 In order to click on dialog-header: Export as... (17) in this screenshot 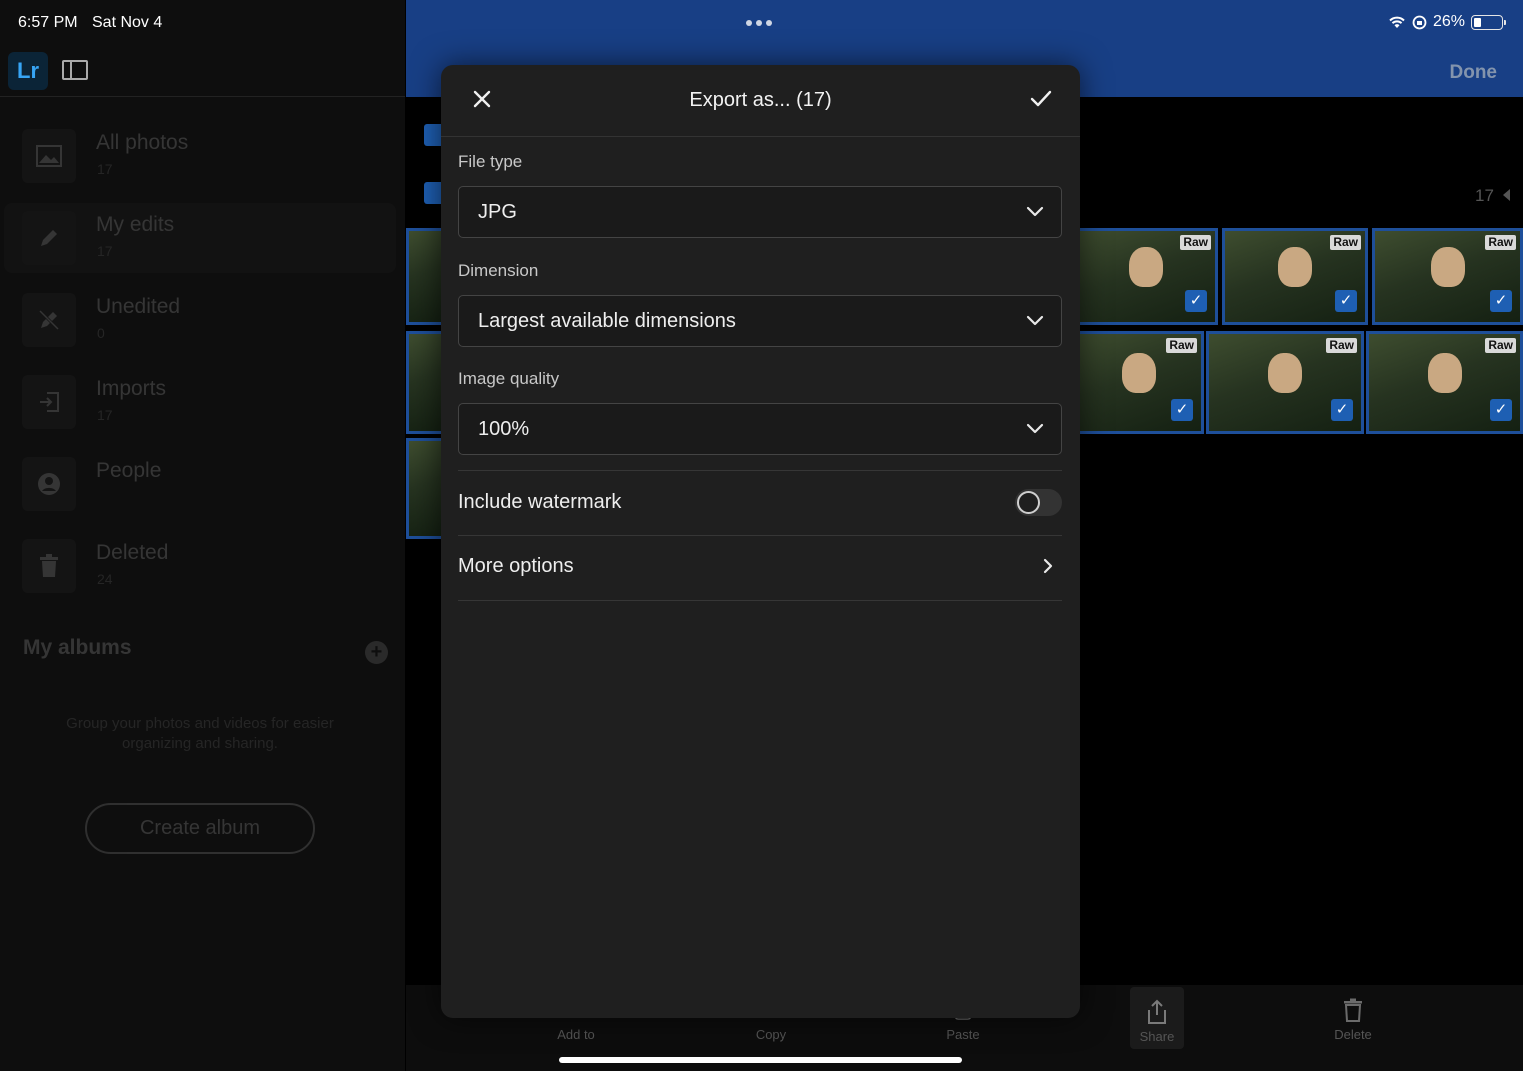, I will do `click(760, 101)`.